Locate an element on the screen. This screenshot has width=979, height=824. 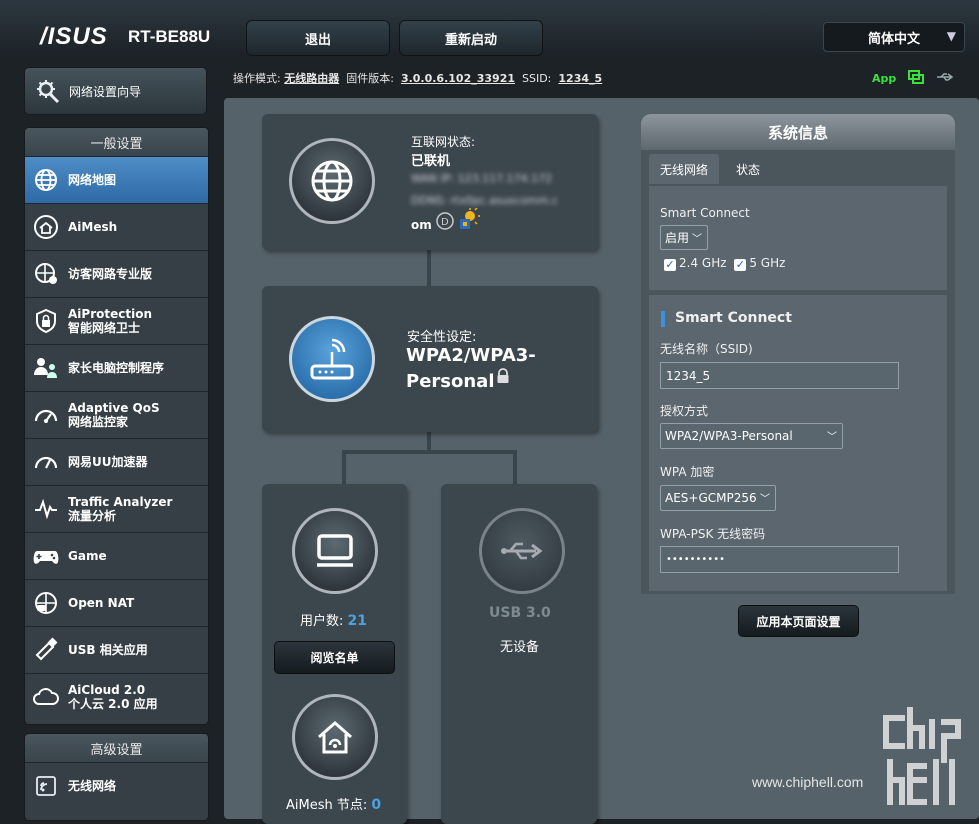
logout-button: 退出 is located at coordinates (318, 38).